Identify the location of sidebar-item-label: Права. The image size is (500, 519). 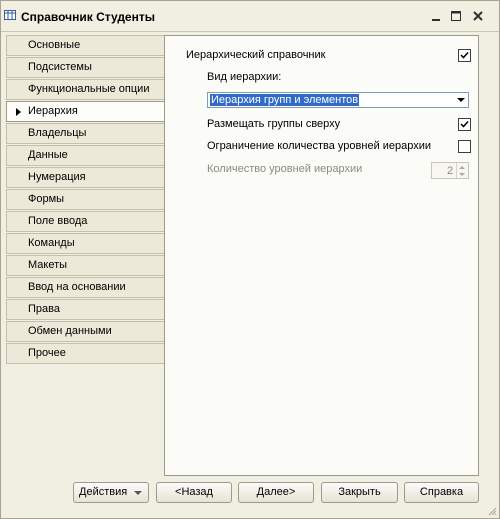
(44, 309).